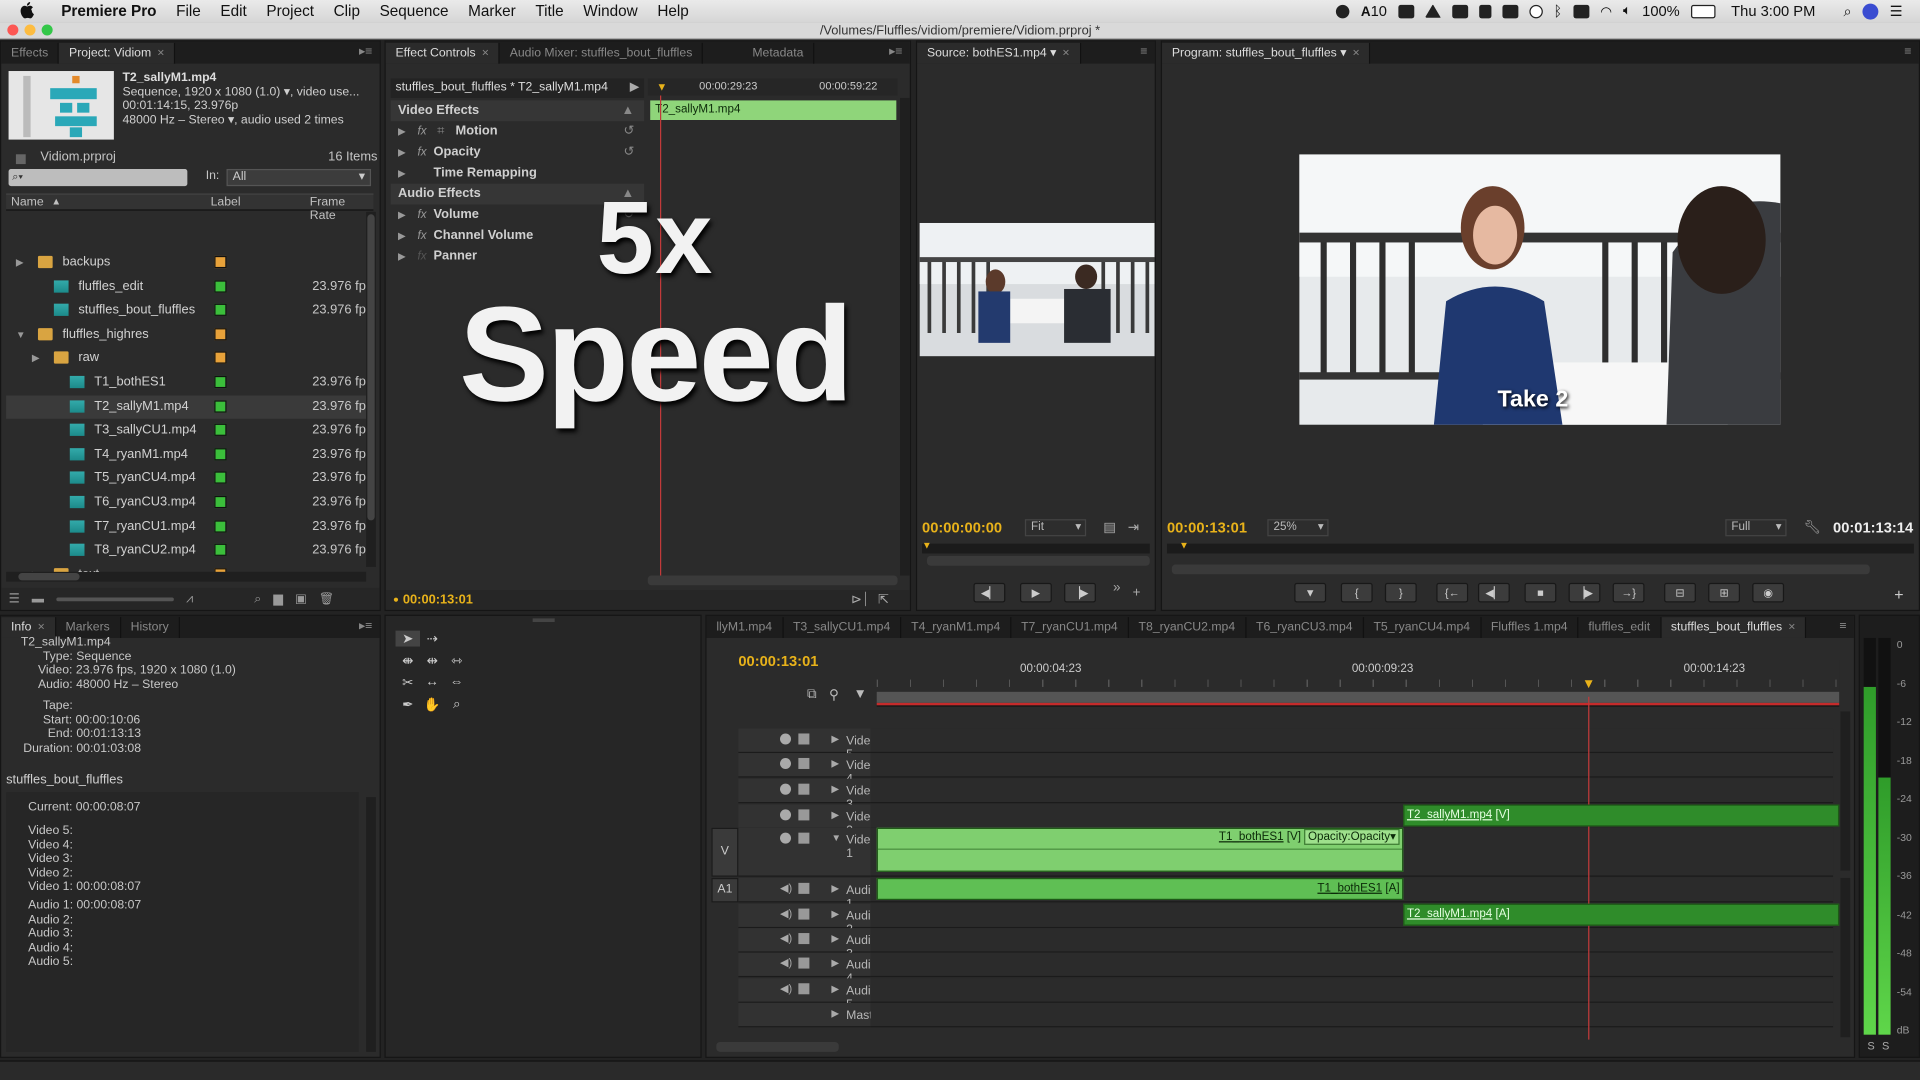 The width and height of the screenshot is (1920, 1080). Describe the element at coordinates (432, 661) in the screenshot. I see `rolling-edit-tool-icon: ⇹` at that location.